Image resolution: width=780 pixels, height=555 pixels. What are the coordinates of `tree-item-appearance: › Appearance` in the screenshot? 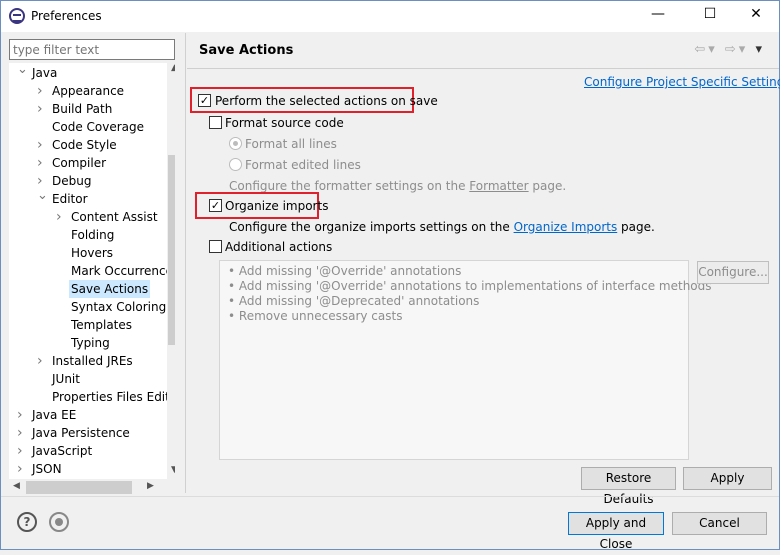 It's located at (81, 91).